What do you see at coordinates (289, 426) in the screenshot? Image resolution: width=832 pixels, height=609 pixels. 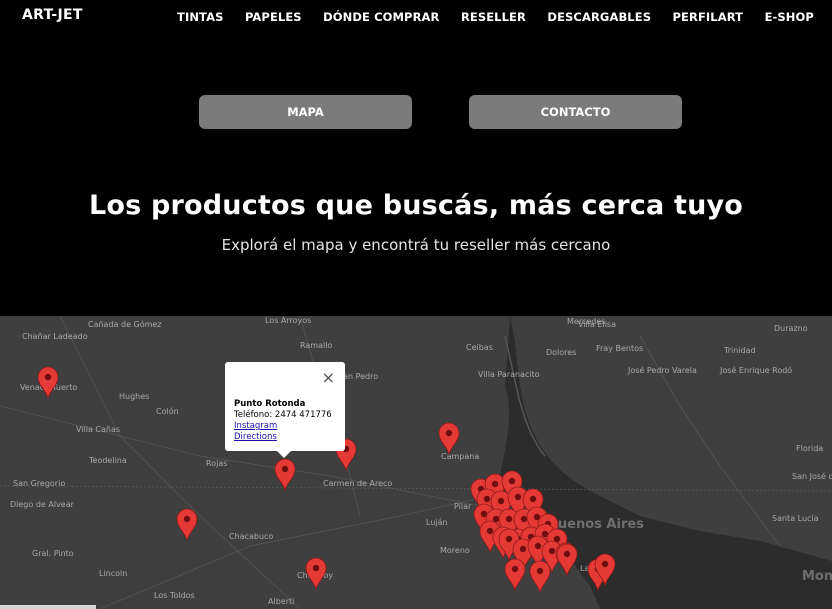 I see `popup-instagram-link: Instagram` at bounding box center [289, 426].